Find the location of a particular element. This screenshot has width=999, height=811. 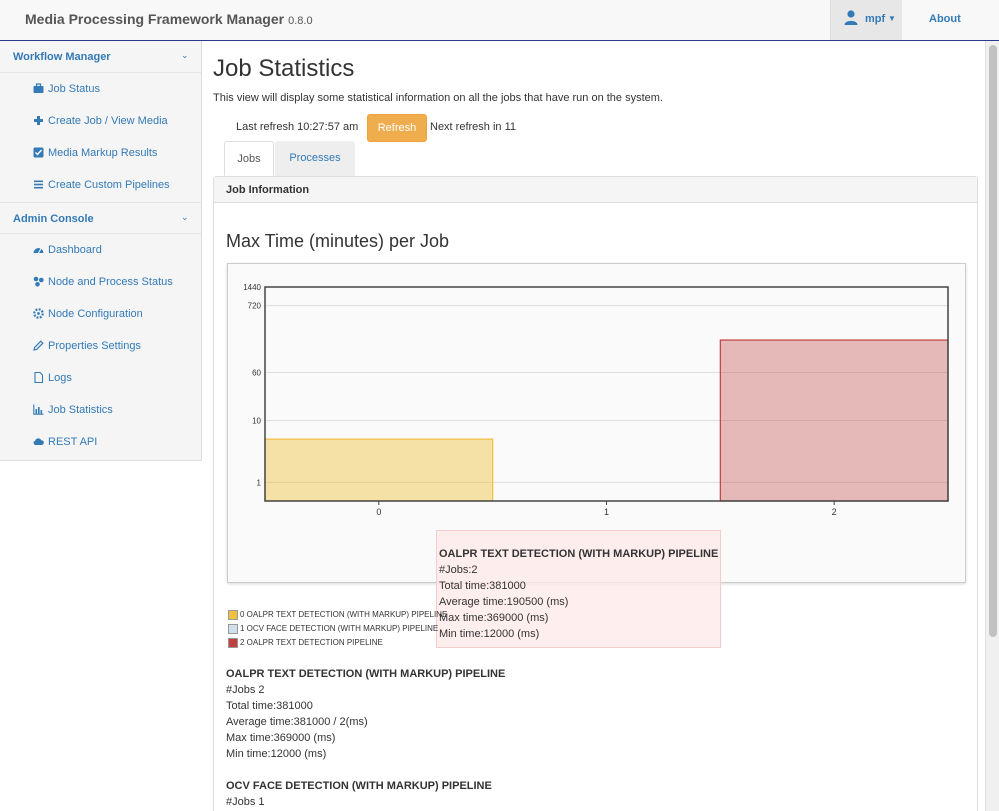

sidebar-item-properties-settings: Properties Settings is located at coordinates (100, 346).